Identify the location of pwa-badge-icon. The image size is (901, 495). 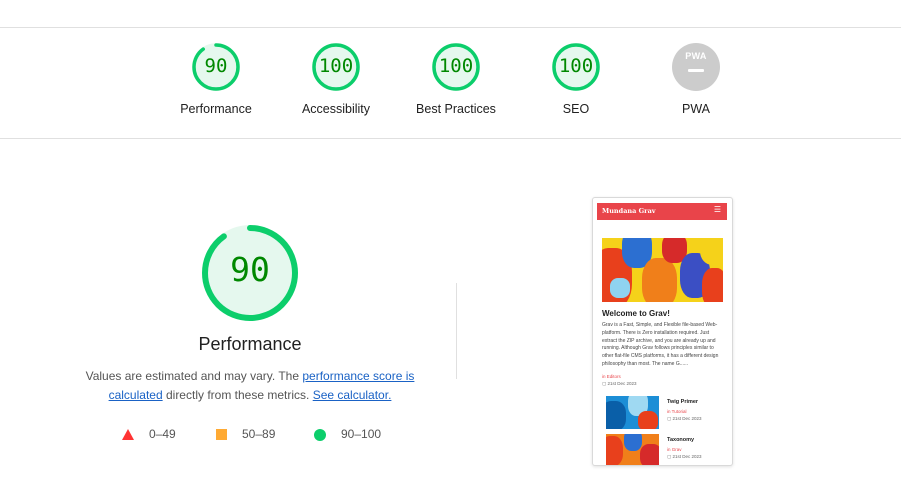
(696, 67).